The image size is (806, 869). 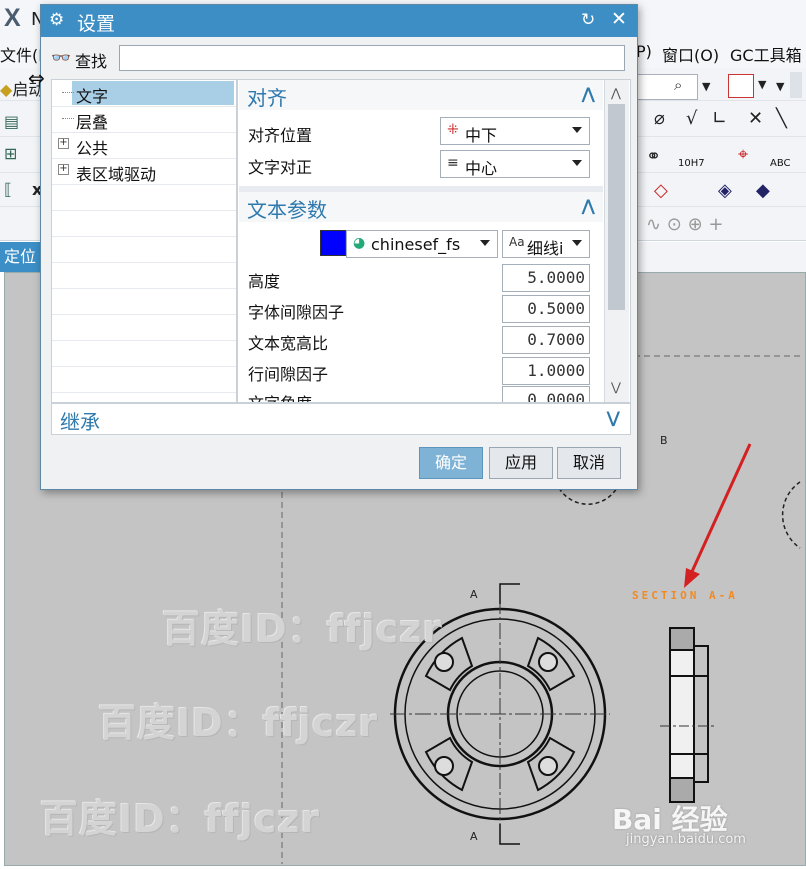 What do you see at coordinates (546, 394) in the screenshot?
I see `text-angle-input: 0.0000` at bounding box center [546, 394].